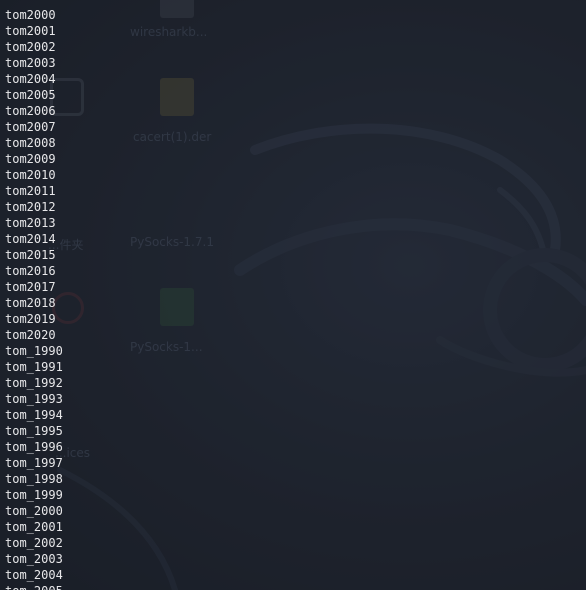 The height and width of the screenshot is (590, 586). Describe the element at coordinates (34, 431) in the screenshot. I see `terminal-line: tom_1995` at that location.